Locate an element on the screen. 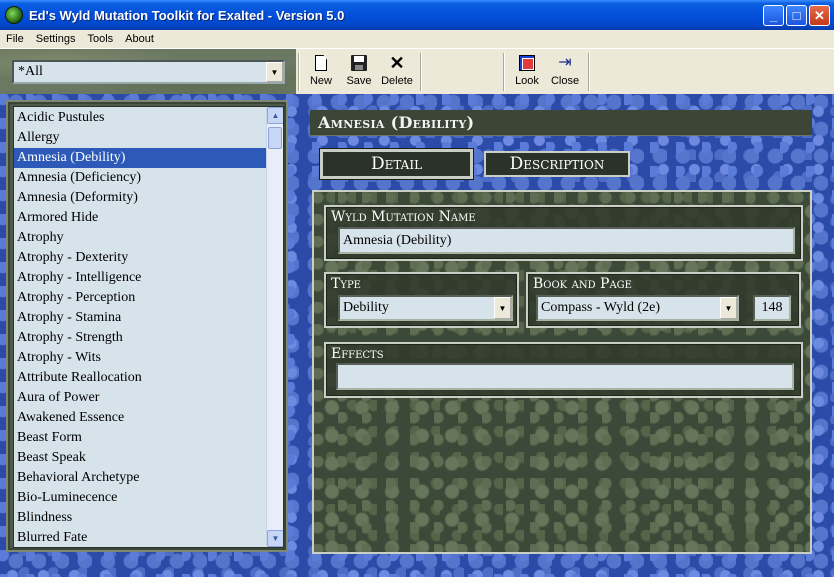 This screenshot has width=834, height=577. list-item: Atrophy is located at coordinates (140, 238).